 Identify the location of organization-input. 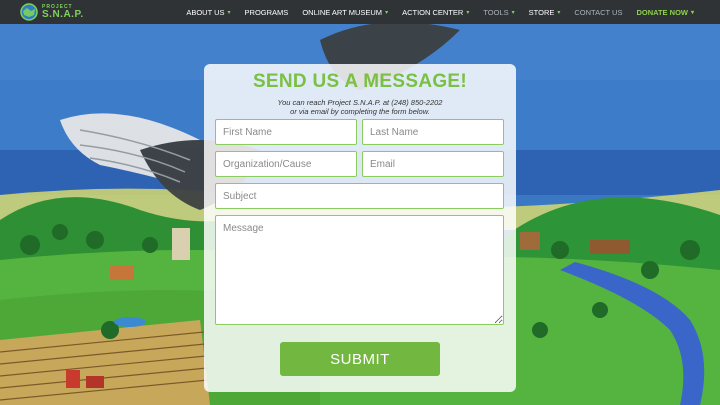
(286, 164).